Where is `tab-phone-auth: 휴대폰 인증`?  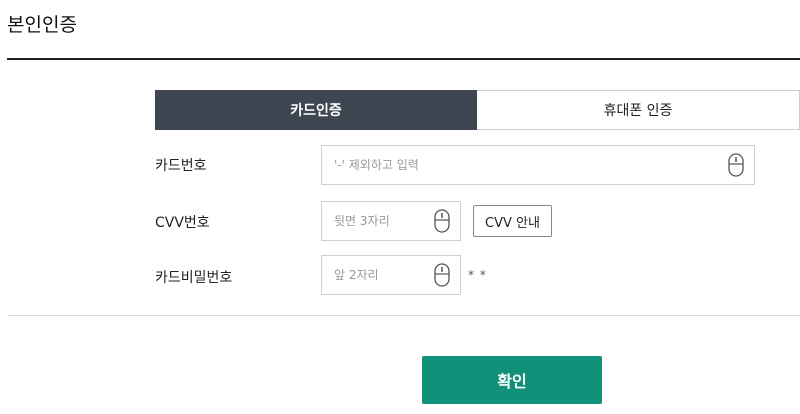
tab-phone-auth: 휴대폰 인증 is located at coordinates (638, 110).